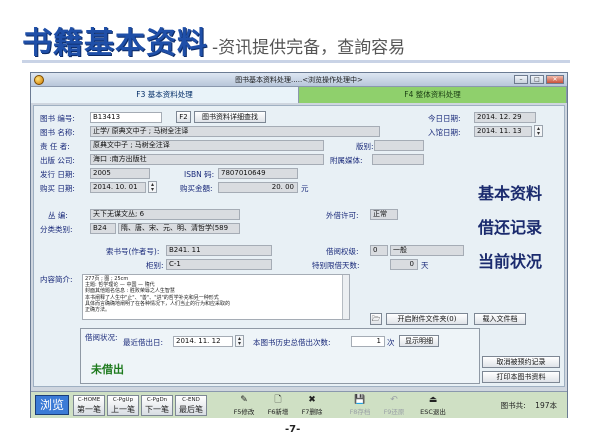 This screenshot has height=445, width=590. Describe the element at coordinates (244, 400) in the screenshot. I see `edit-icon: ✎` at that location.